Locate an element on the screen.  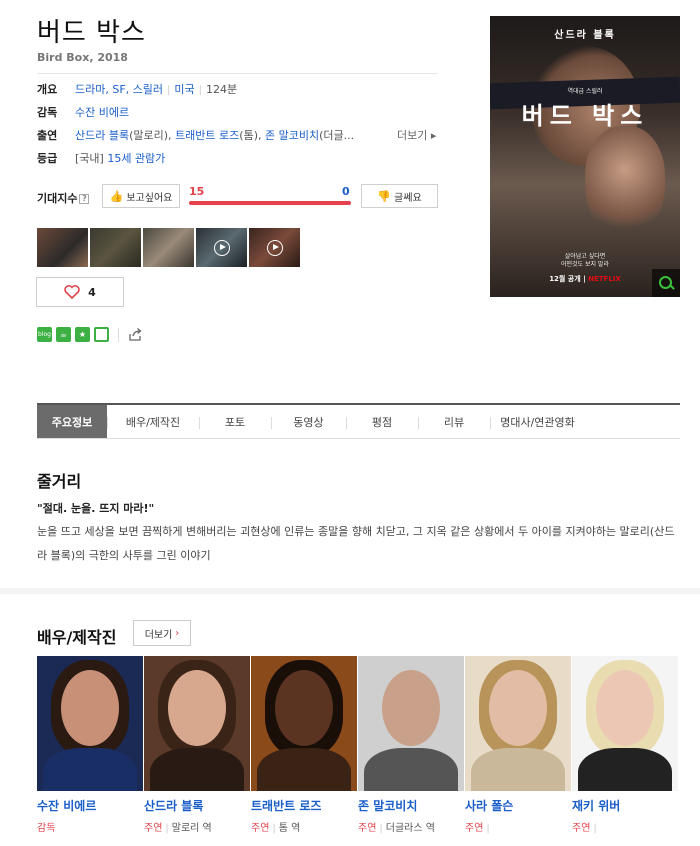
cast-card: 재키 위버 주연 | is located at coordinates (625, 745).